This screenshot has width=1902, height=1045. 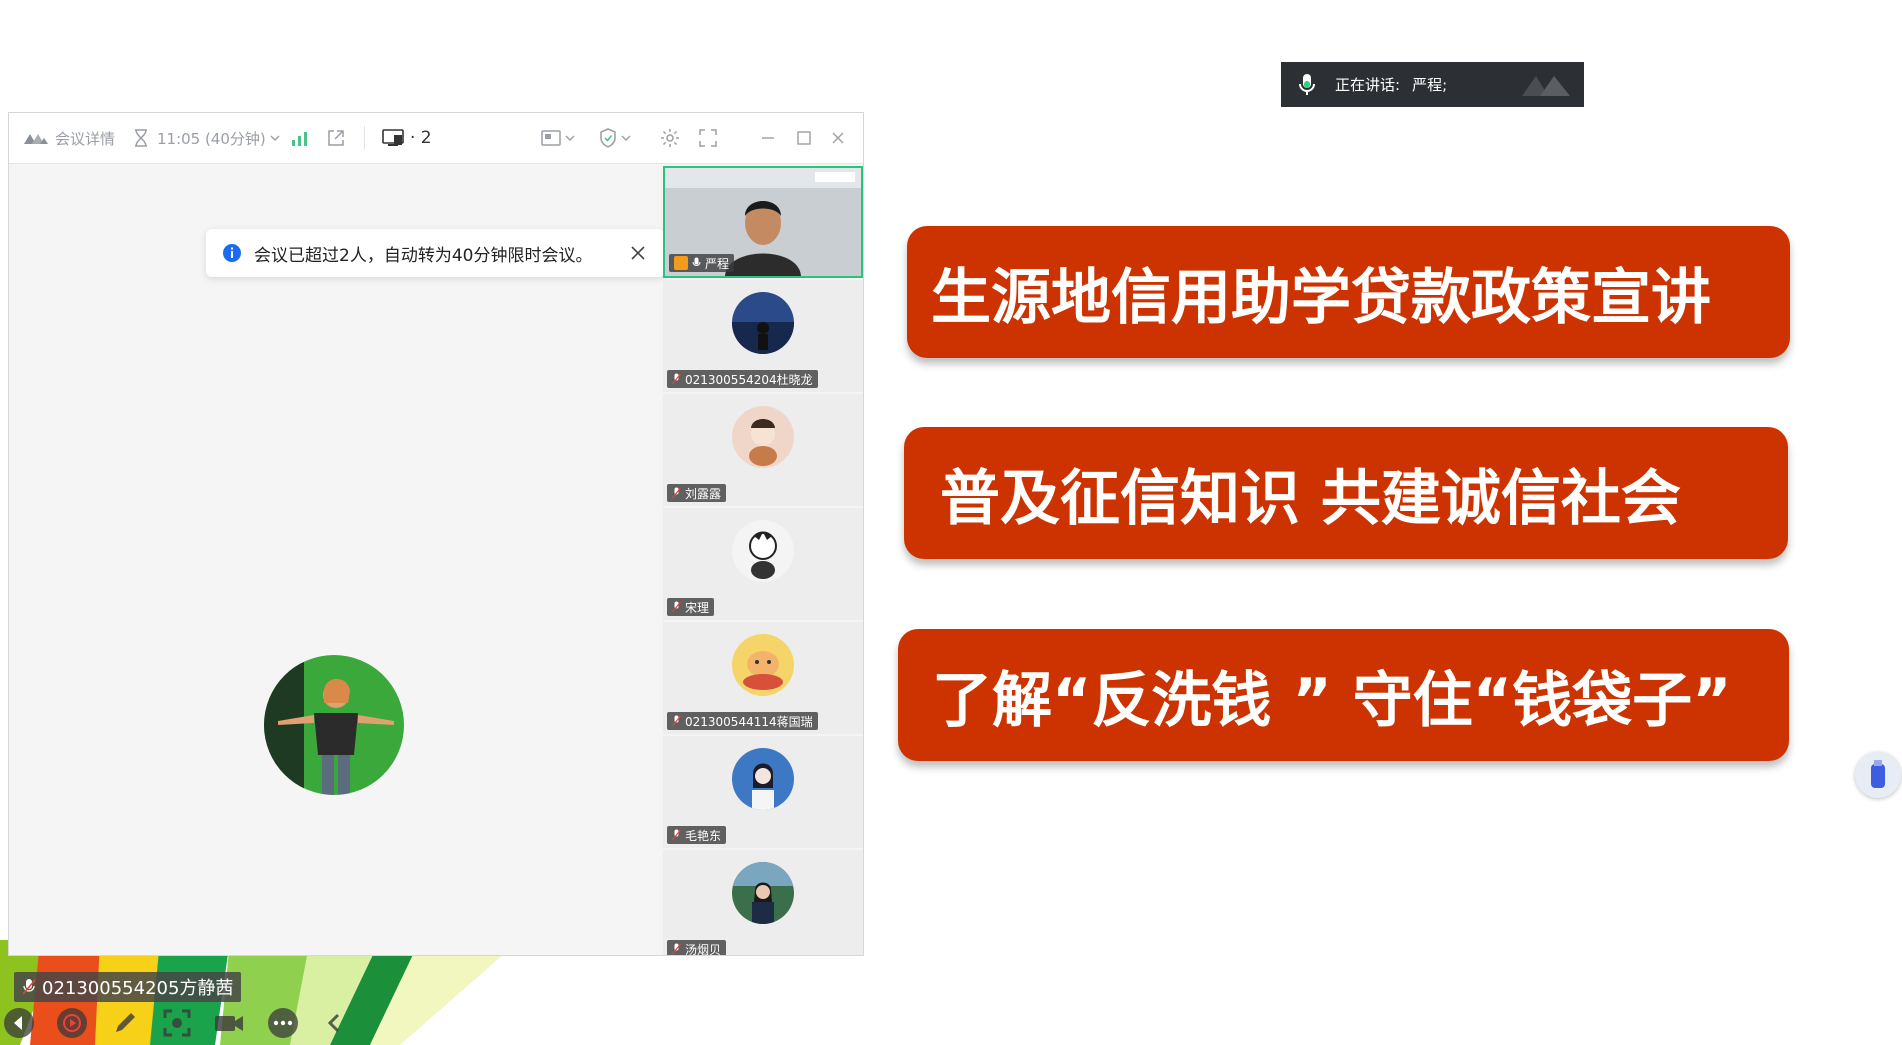 I want to click on slide-banner-anti-money-laundering: 了解“反洗钱 ” 守住“钱袋子”, so click(x=1343, y=695).